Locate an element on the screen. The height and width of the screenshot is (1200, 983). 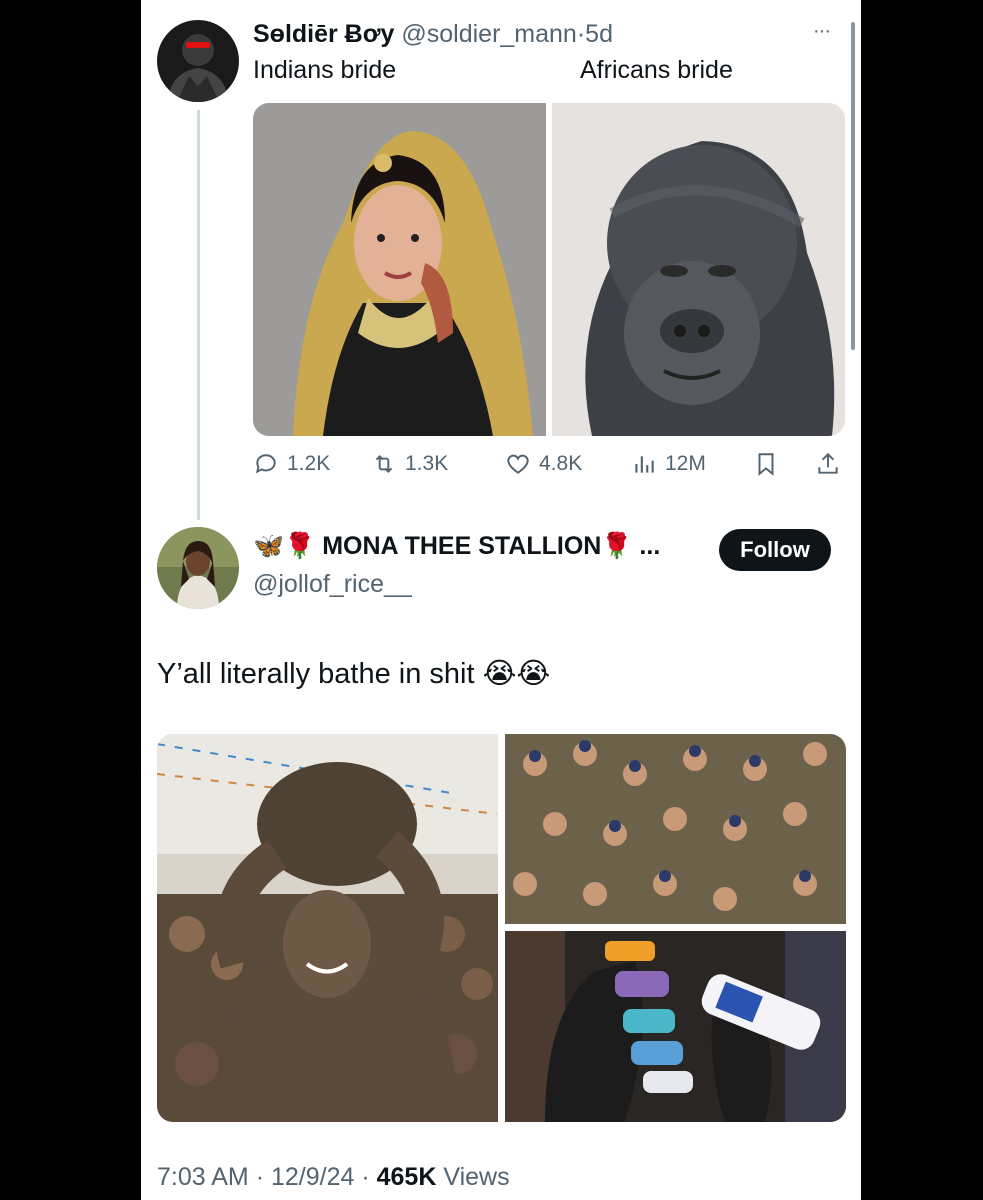
retweet-button: 1.3K is located at coordinates (409, 464).